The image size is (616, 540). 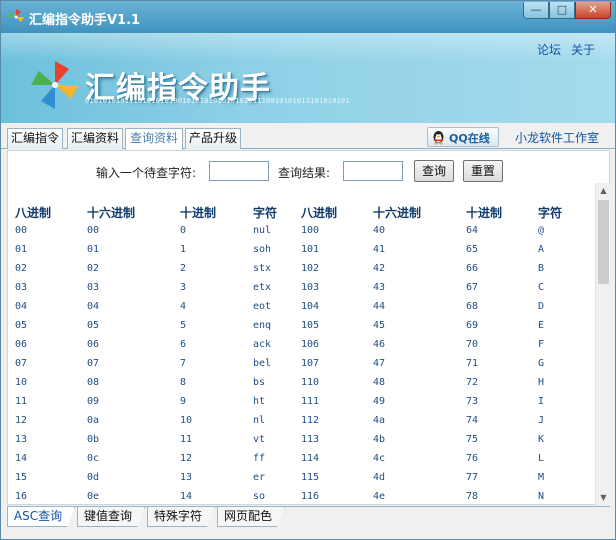 I want to click on table-row: 16 0e 14 so 116 4e 78 N, so click(x=301, y=497).